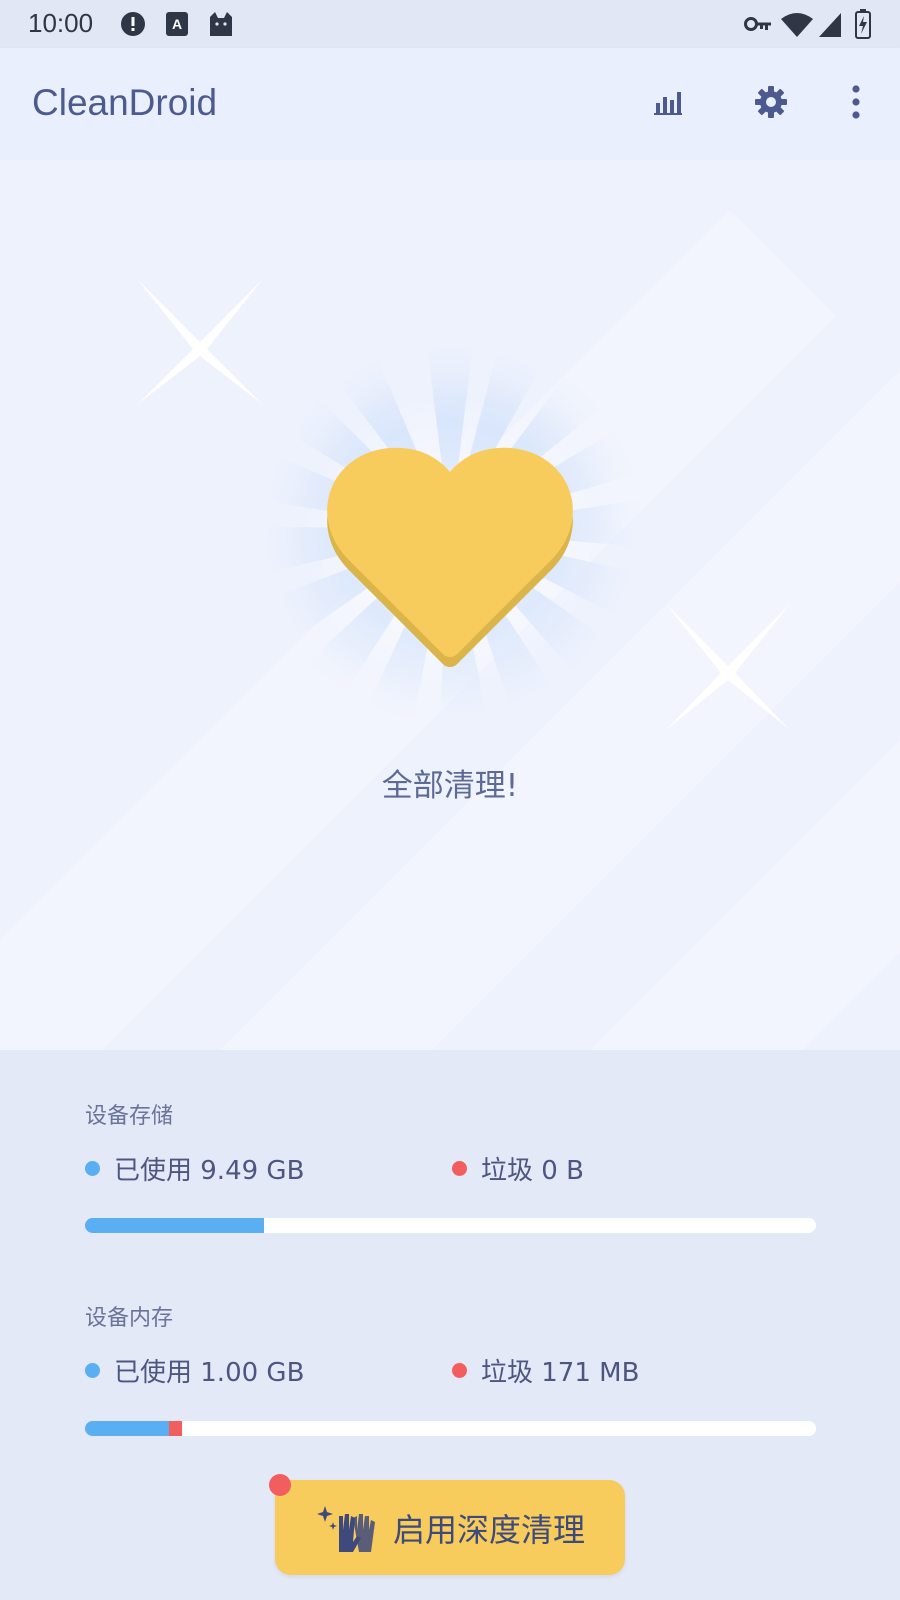  What do you see at coordinates (129, 1116) in the screenshot?
I see `storage-title: 设备存储` at bounding box center [129, 1116].